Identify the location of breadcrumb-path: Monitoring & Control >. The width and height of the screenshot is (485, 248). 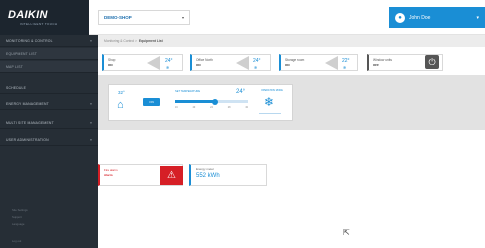
(120, 41).